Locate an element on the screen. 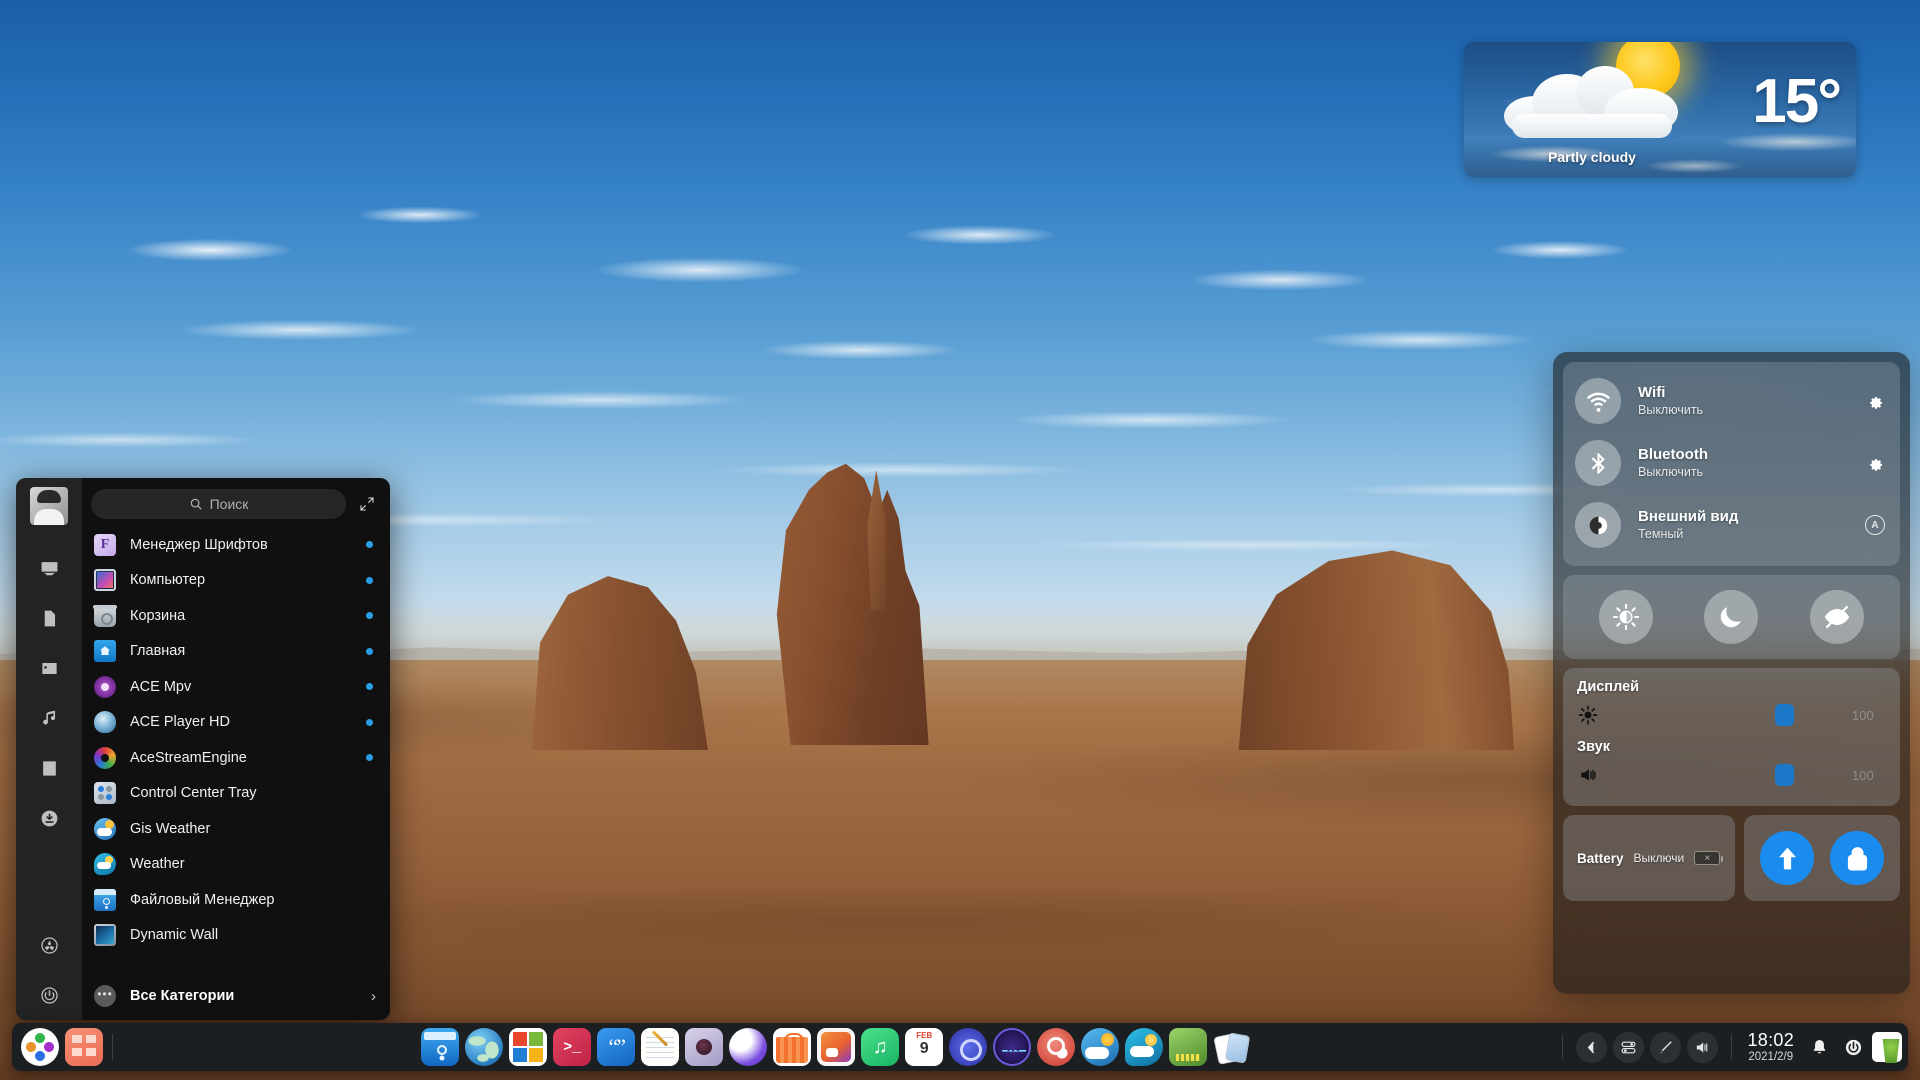 The width and height of the screenshot is (1920, 1080). app-label: Компьютер is located at coordinates (168, 580).